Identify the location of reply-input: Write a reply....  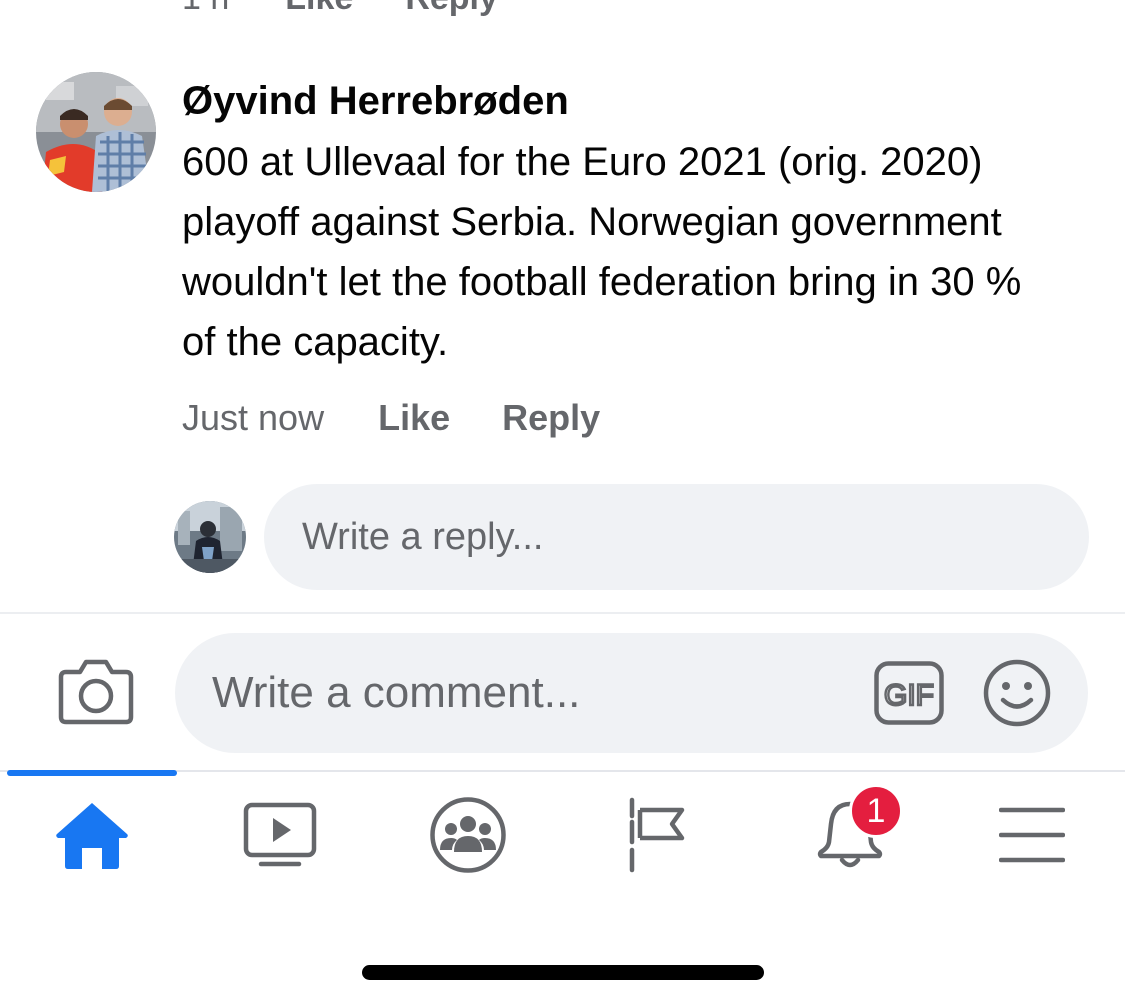
(676, 537).